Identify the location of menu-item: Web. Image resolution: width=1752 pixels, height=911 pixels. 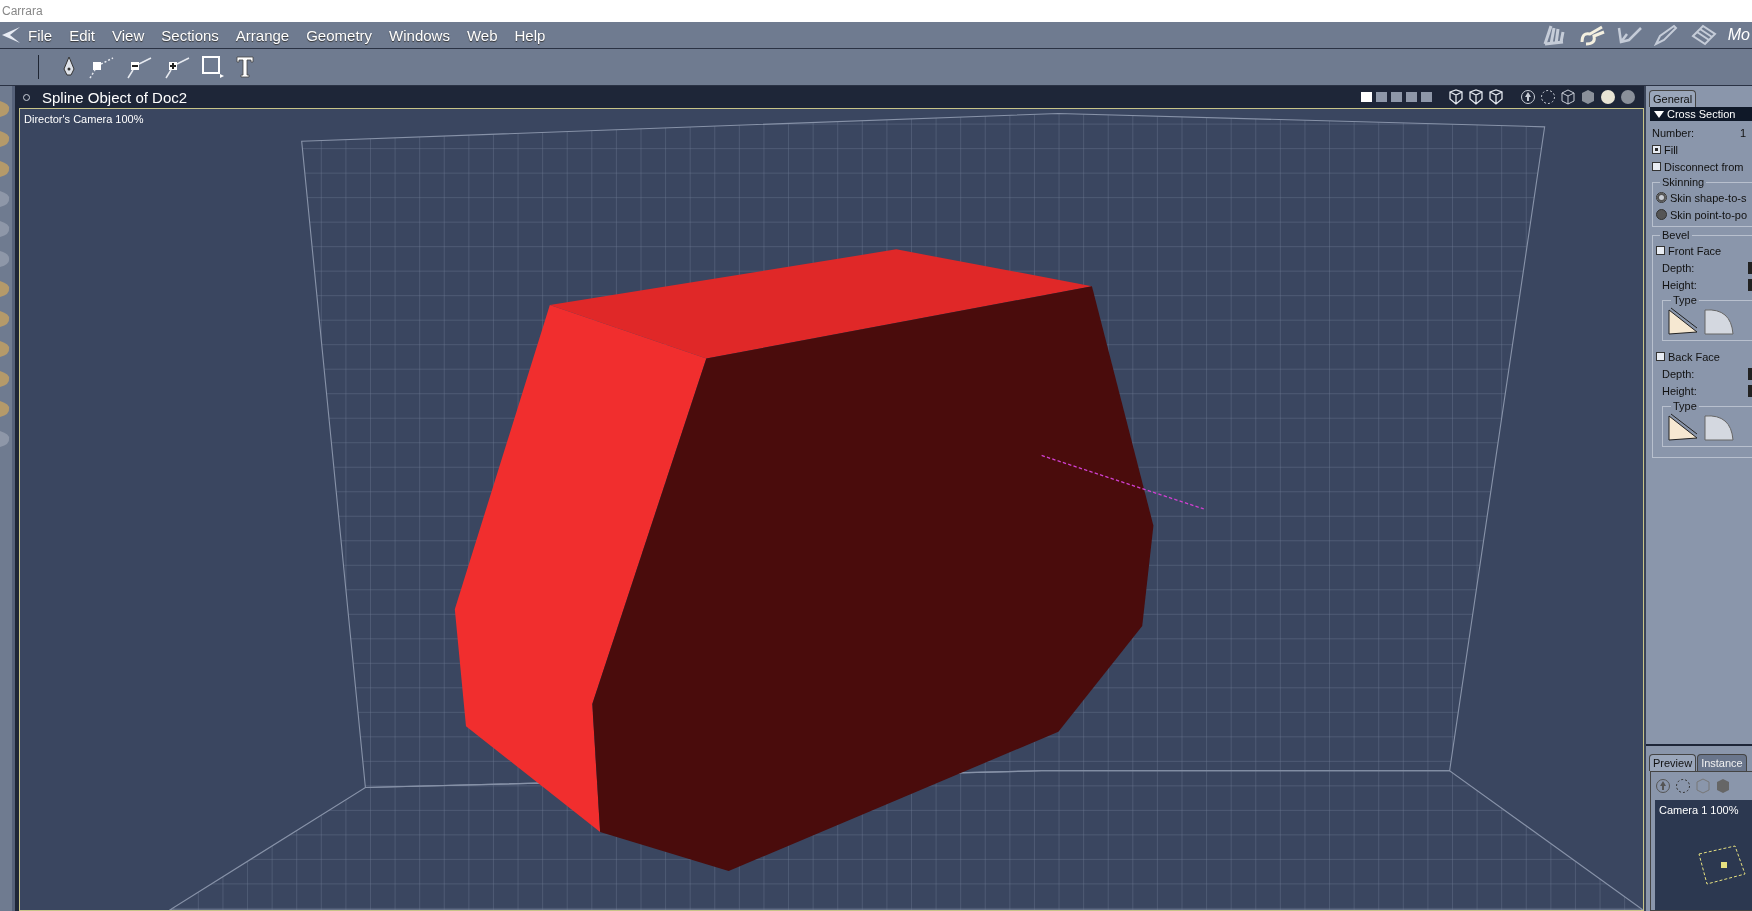
(482, 35).